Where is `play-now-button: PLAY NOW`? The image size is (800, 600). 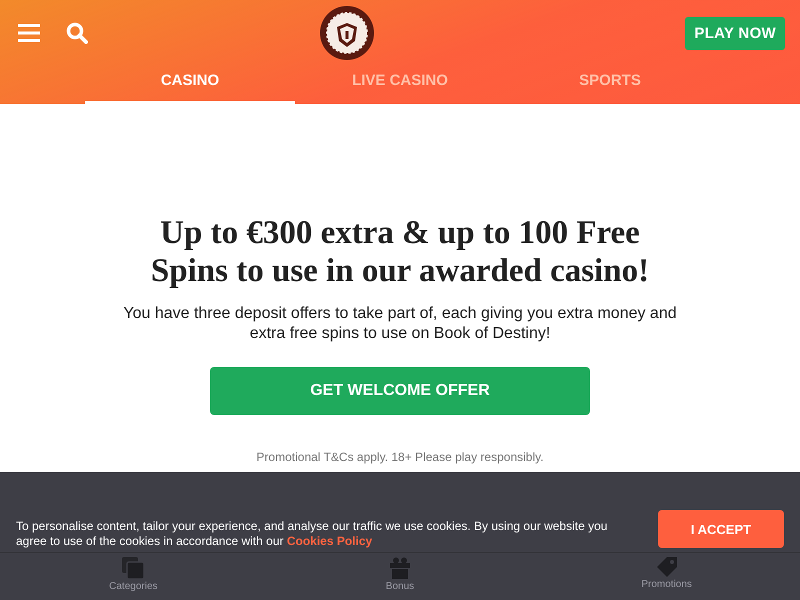 play-now-button: PLAY NOW is located at coordinates (735, 33).